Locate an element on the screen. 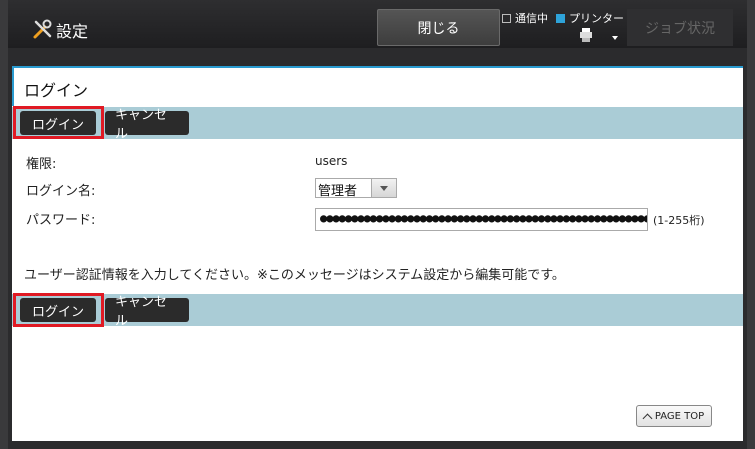  cancel-button-bottom: キャンセル is located at coordinates (147, 312).